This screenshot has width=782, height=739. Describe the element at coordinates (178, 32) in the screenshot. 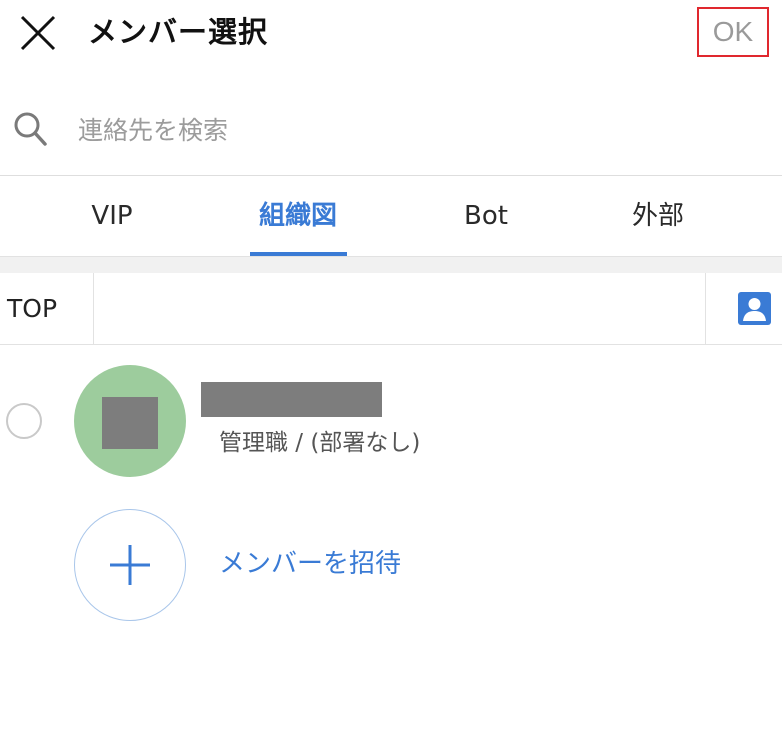

I see `page-title: メンバー選択` at that location.